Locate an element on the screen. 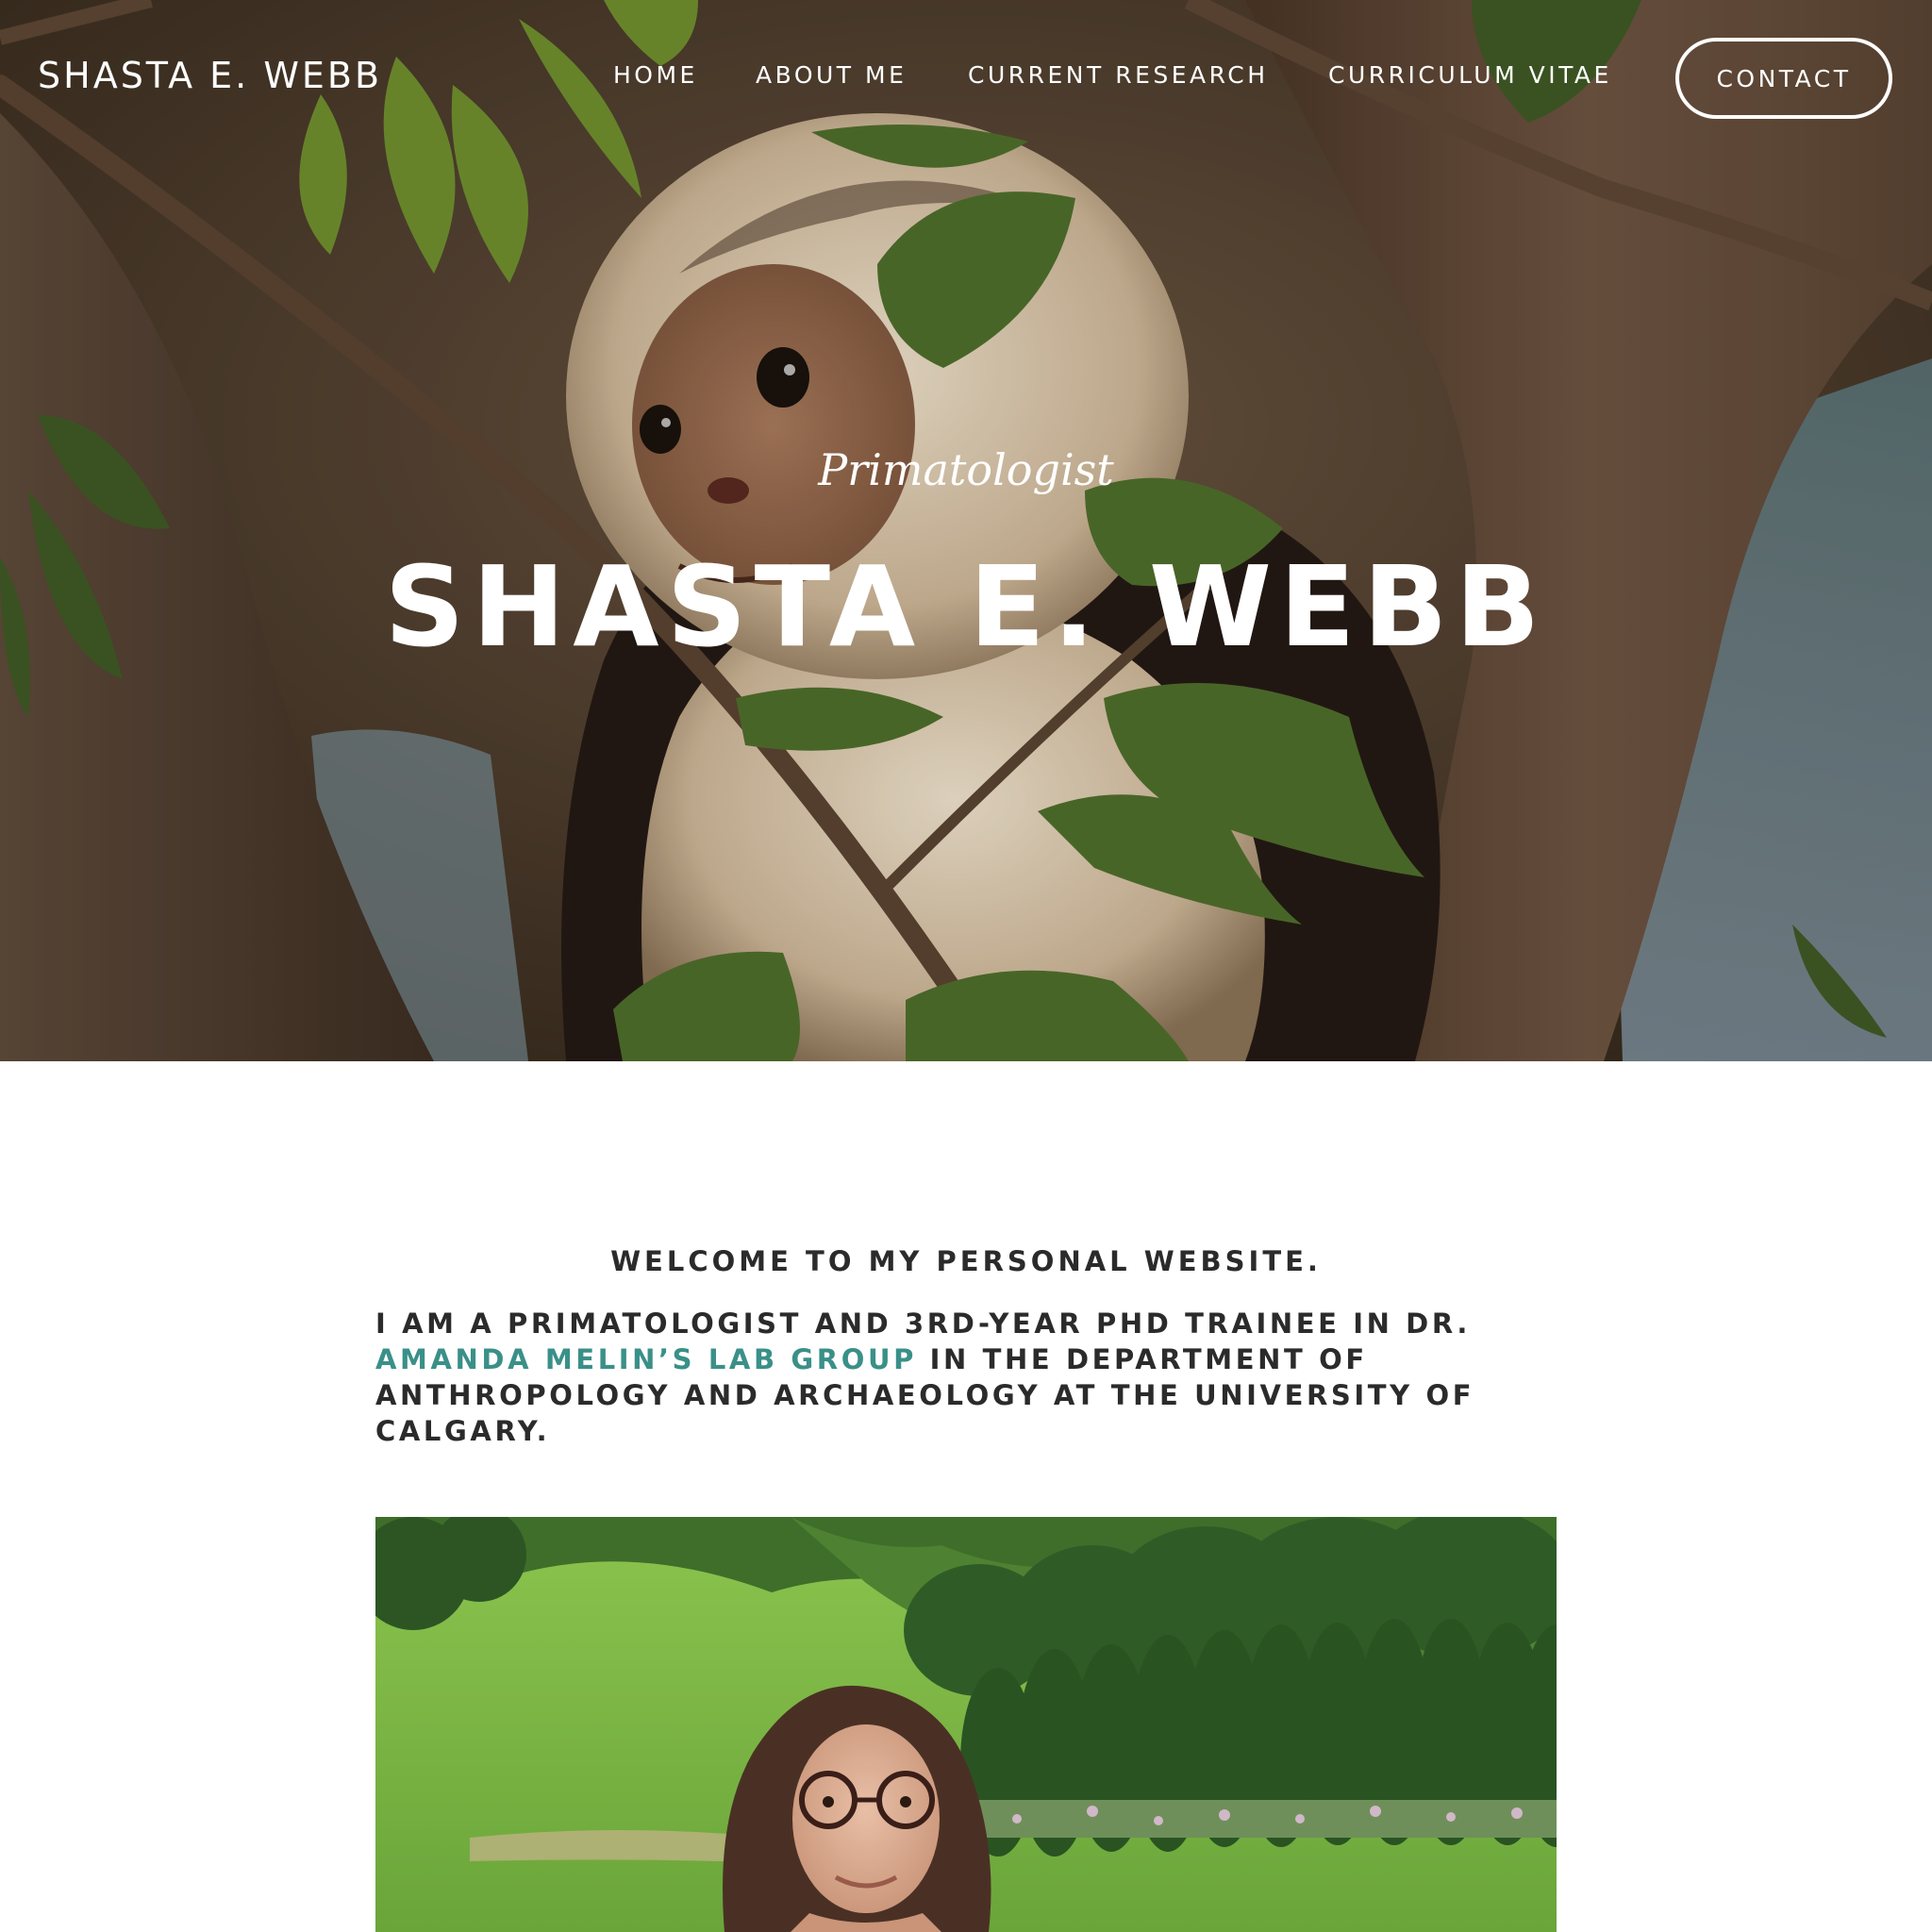 Image resolution: width=1932 pixels, height=1932 pixels. lab-group-link: AMANDA MELIN’S LAB GROUP is located at coordinates (646, 1359).